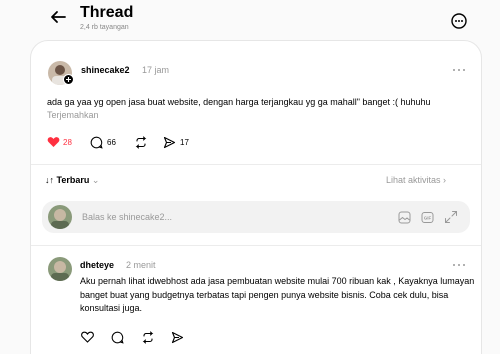 The image size is (500, 354). What do you see at coordinates (87, 337) in the screenshot?
I see `heart-icon` at bounding box center [87, 337].